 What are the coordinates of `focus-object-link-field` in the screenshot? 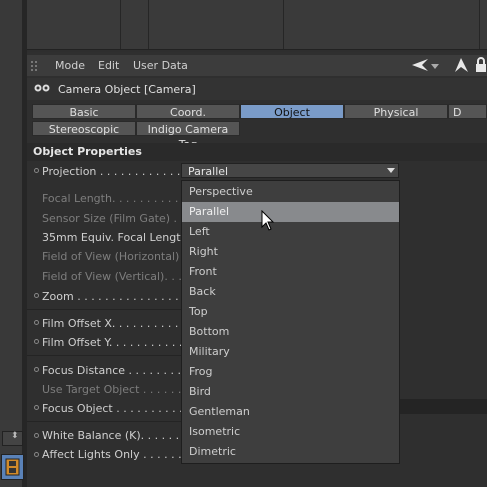 It's located at (443, 406).